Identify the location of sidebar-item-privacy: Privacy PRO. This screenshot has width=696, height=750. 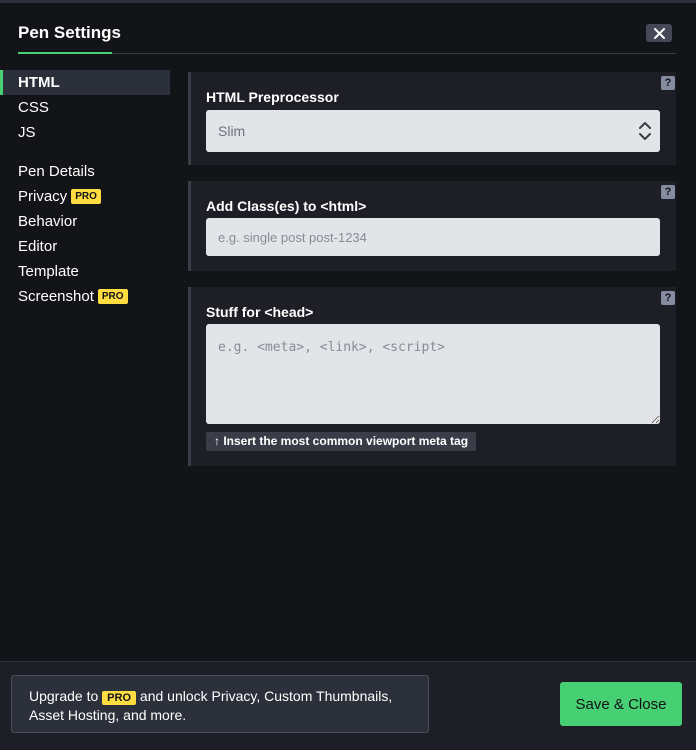
(85, 196).